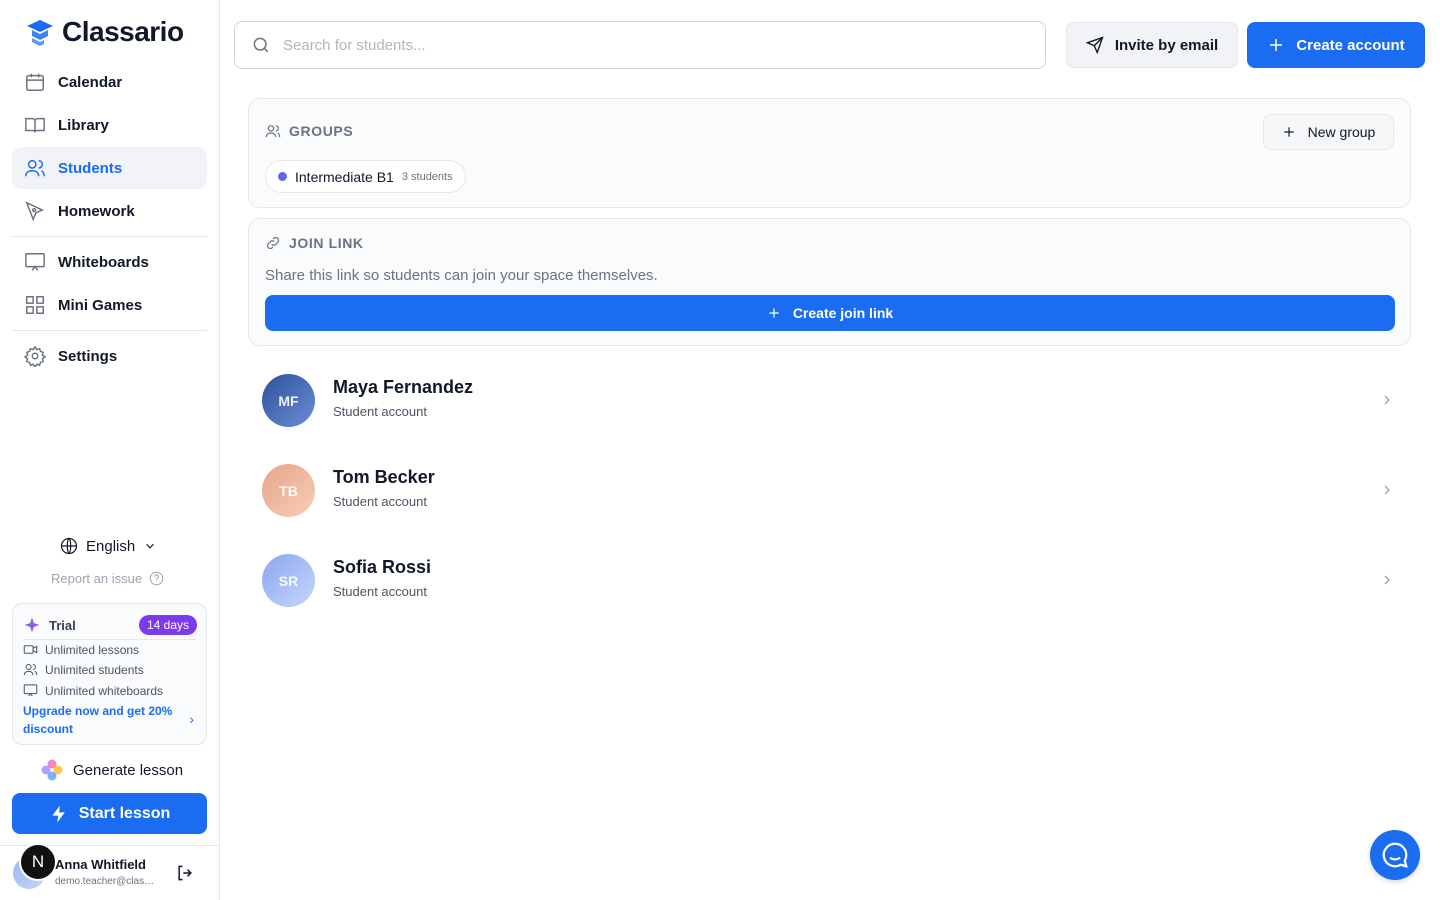 This screenshot has width=1440, height=900. Describe the element at coordinates (88, 356) in the screenshot. I see `sidebar-item-label: Settings` at that location.